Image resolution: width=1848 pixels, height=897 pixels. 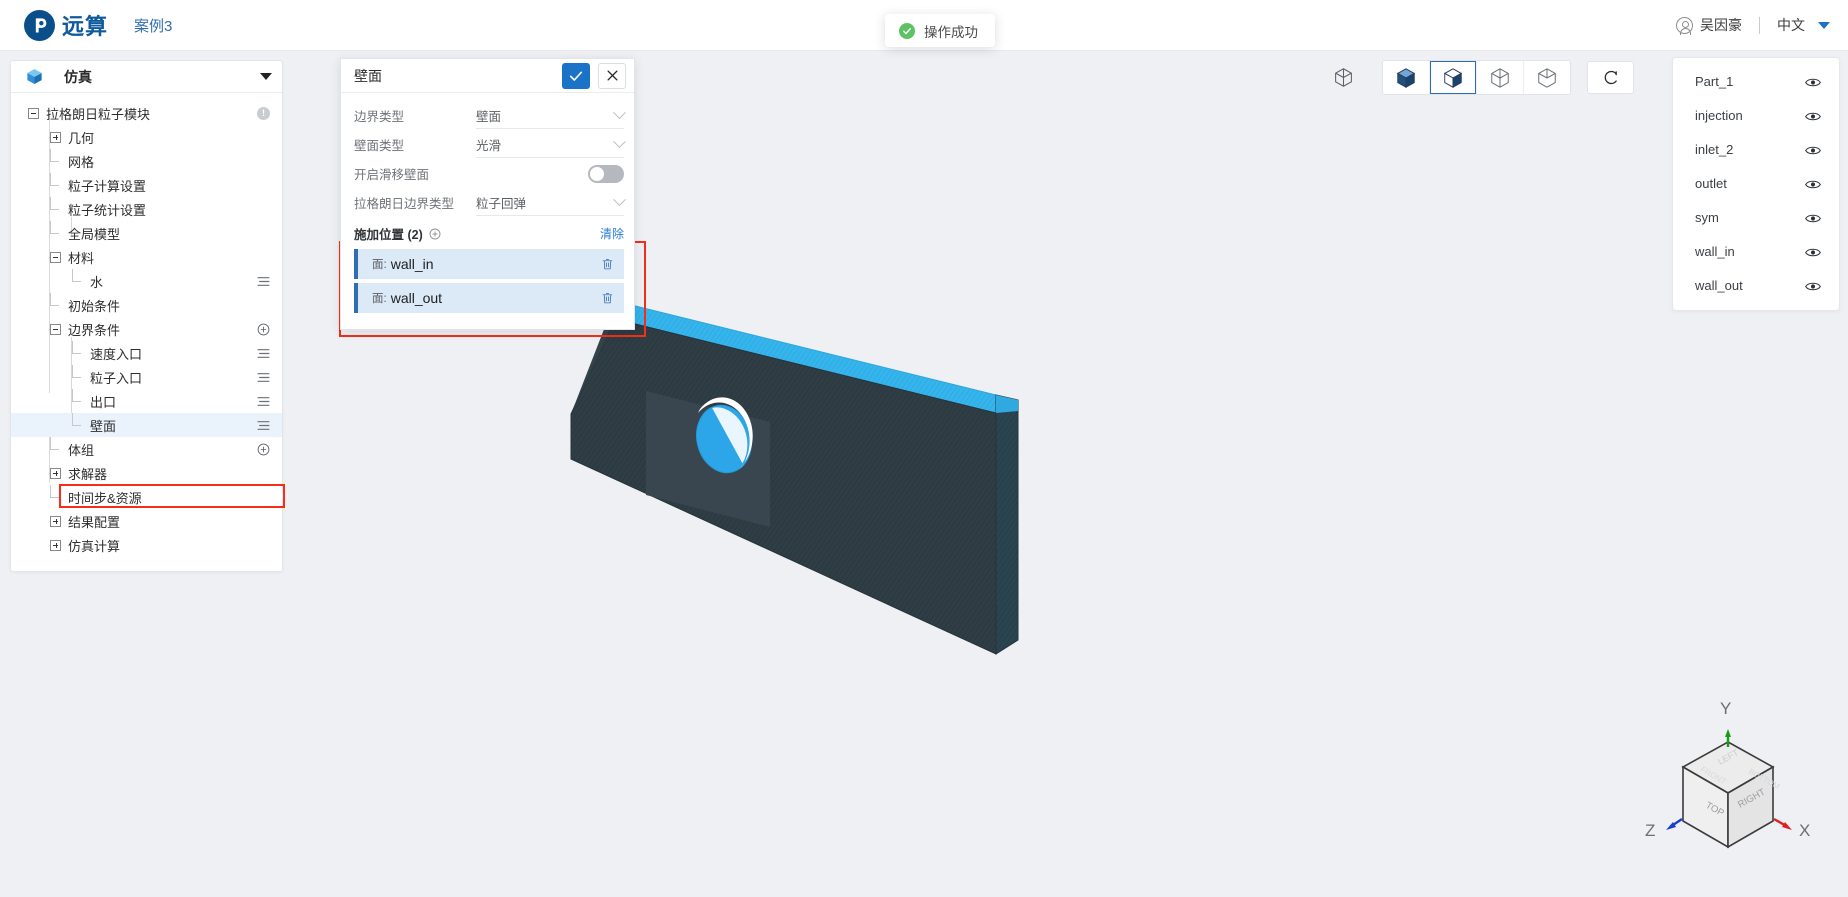 I want to click on outline-cube-icon, so click(x=1500, y=77).